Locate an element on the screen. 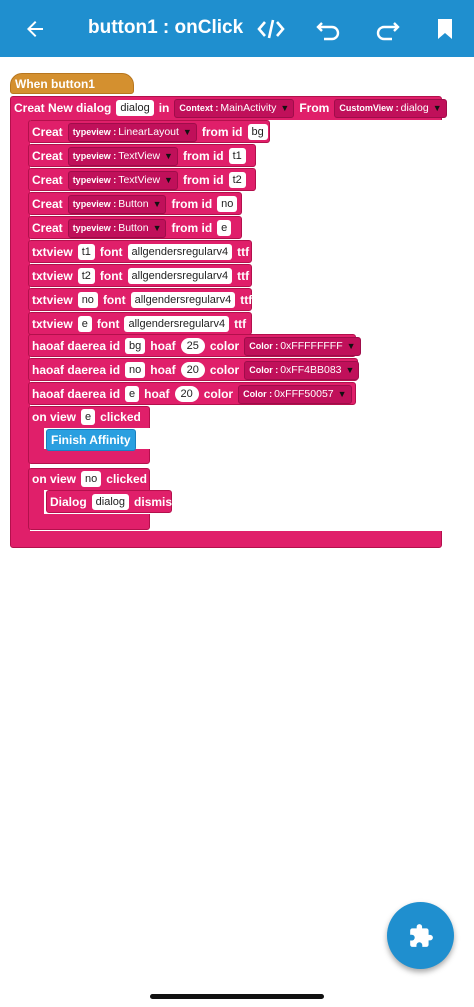 Image resolution: width=474 pixels, height=1007 pixels. code-icon is located at coordinates (271, 29).